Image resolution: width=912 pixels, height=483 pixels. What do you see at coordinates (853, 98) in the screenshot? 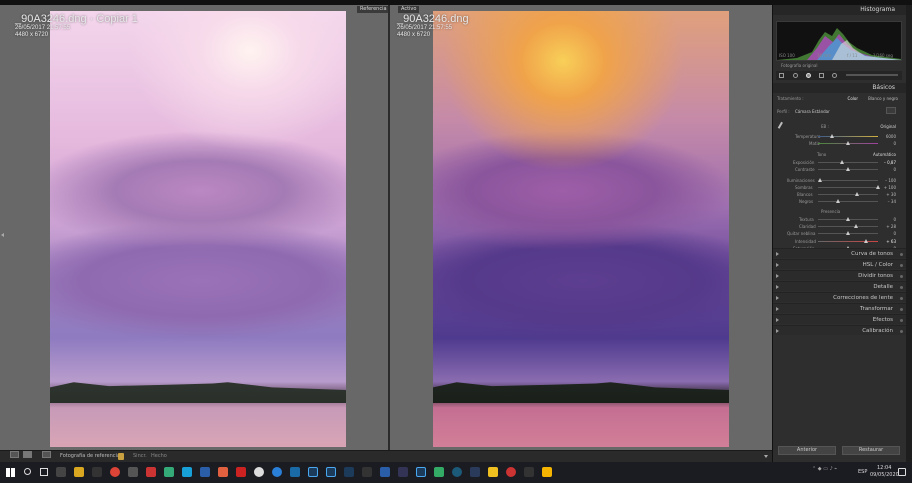
I see `treatment-color: Color` at bounding box center [853, 98].